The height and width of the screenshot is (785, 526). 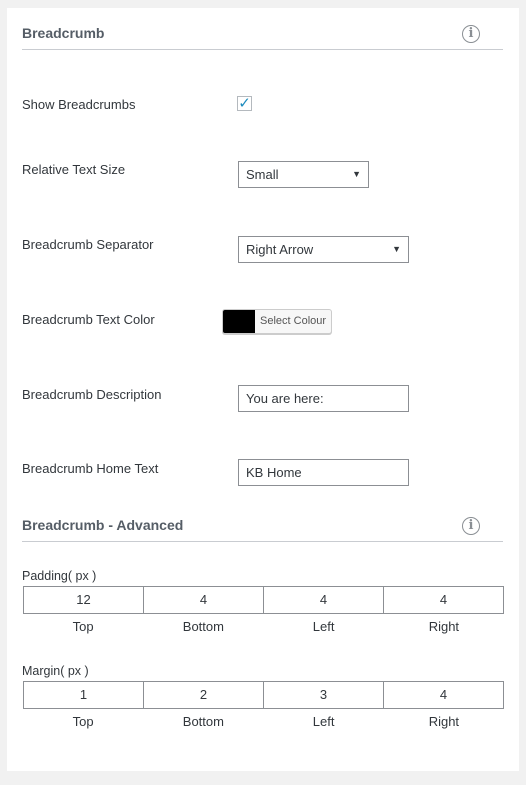 What do you see at coordinates (203, 626) in the screenshot?
I see `padding-bottom-caption: Bottom` at bounding box center [203, 626].